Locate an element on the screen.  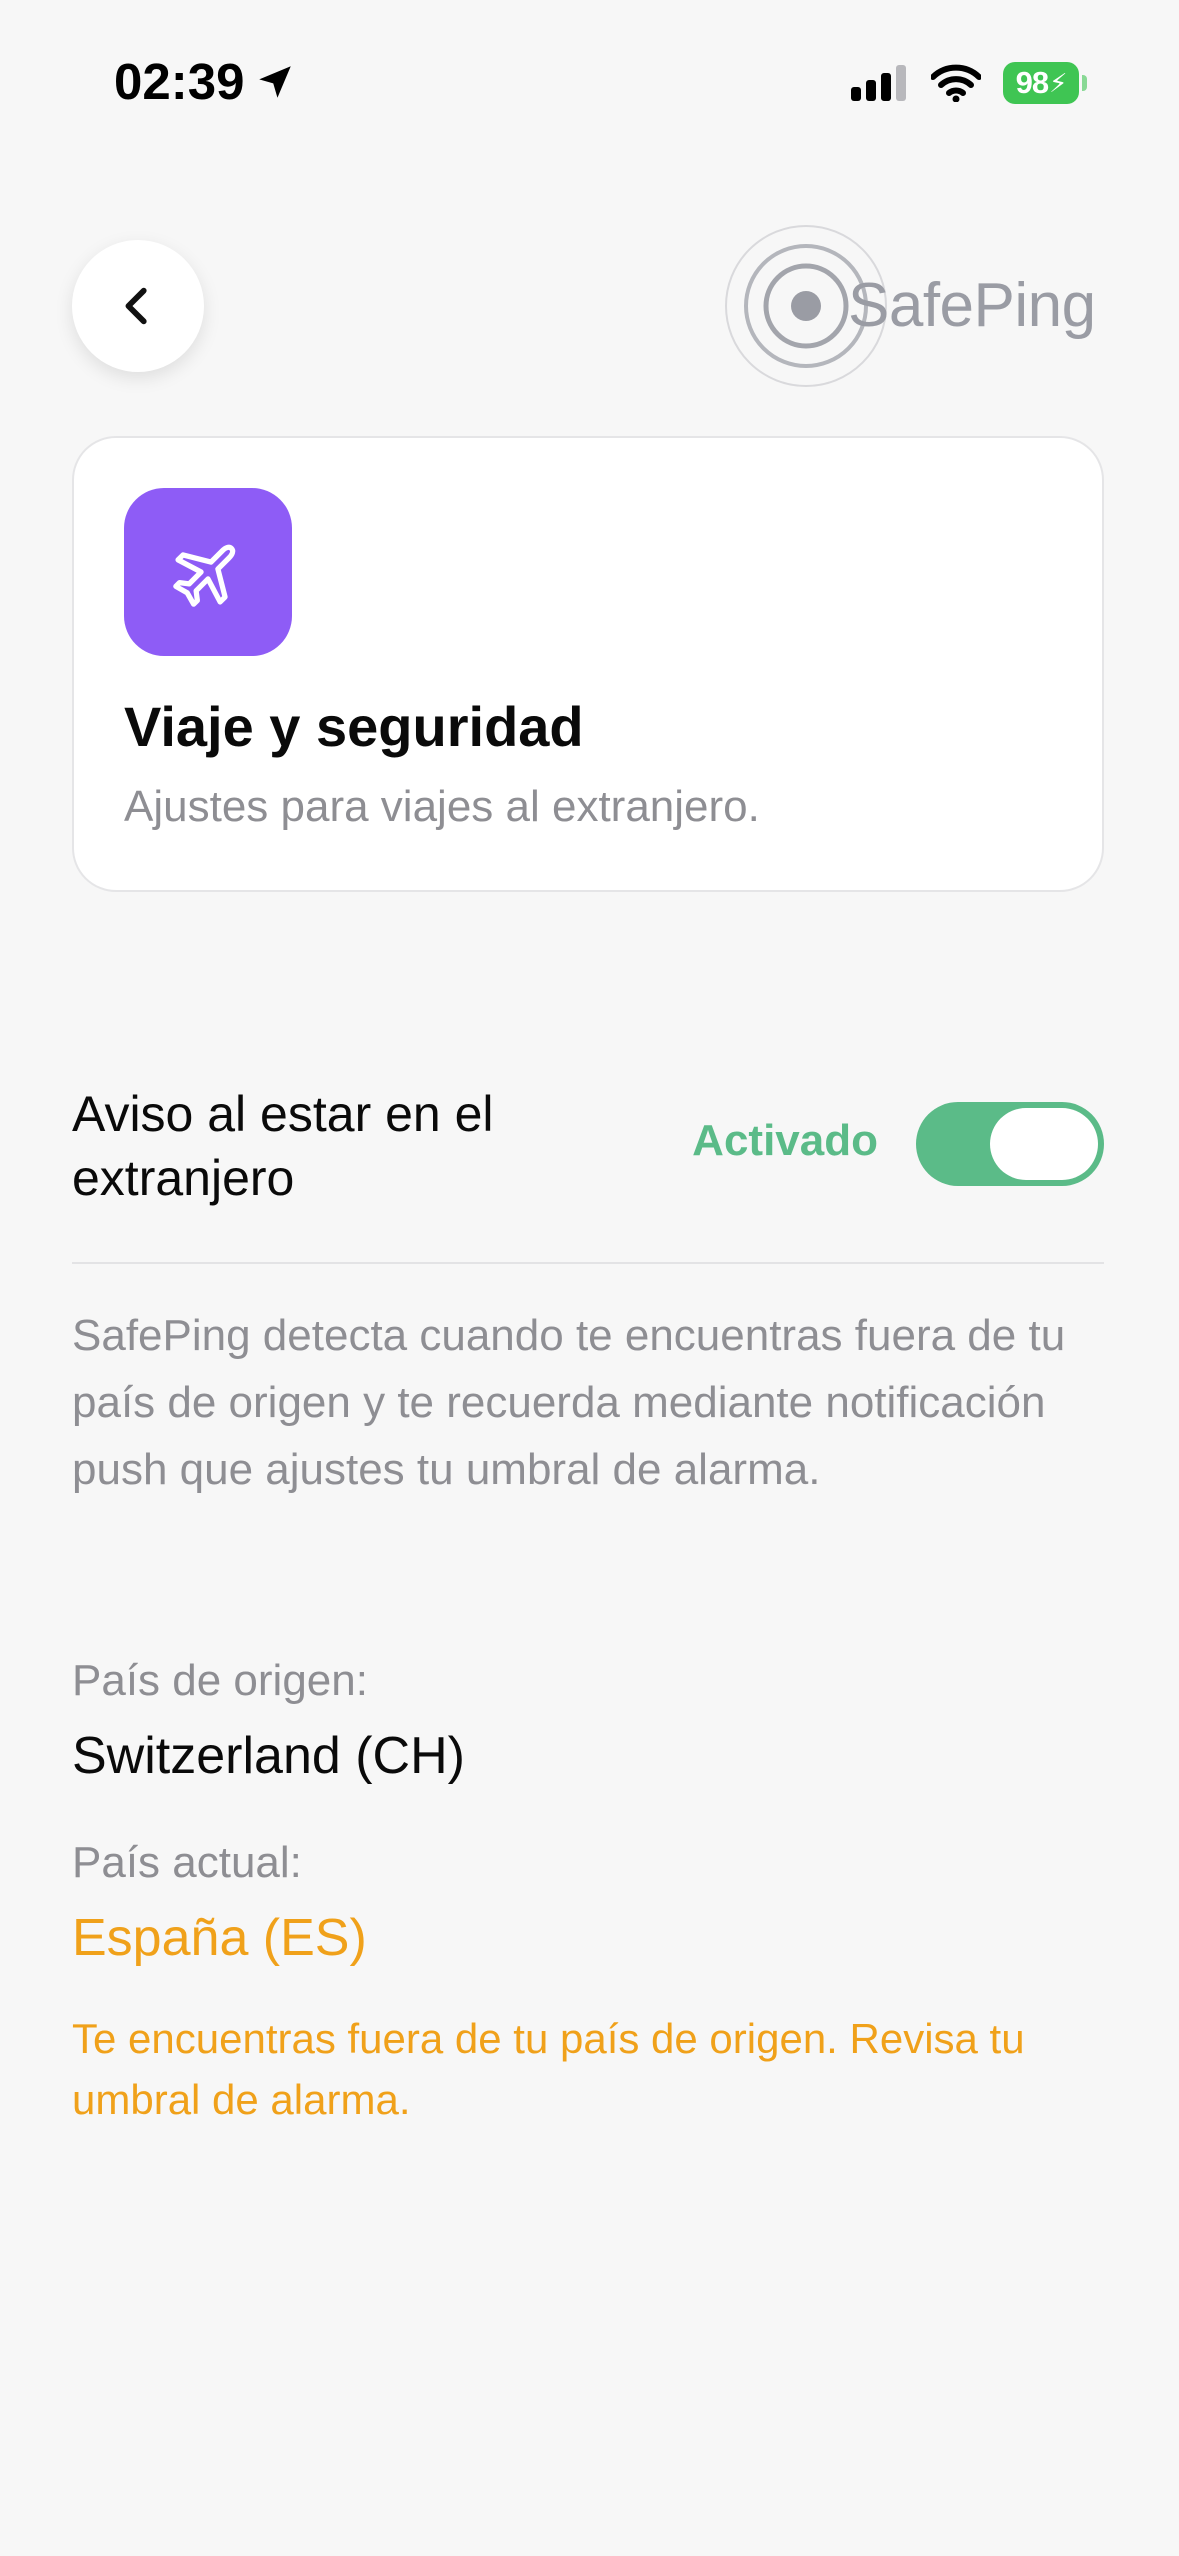
setting-label: Aviso al estar en el extranjero is located at coordinates (283, 1146).